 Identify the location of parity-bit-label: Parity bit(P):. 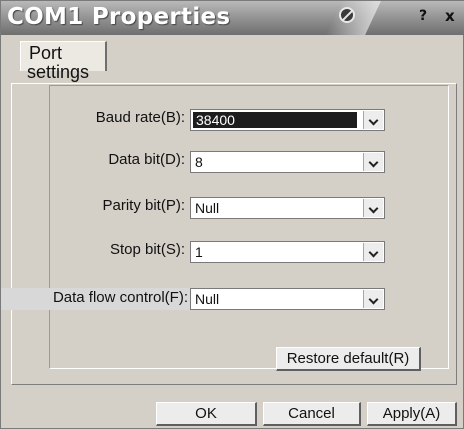
(143, 205).